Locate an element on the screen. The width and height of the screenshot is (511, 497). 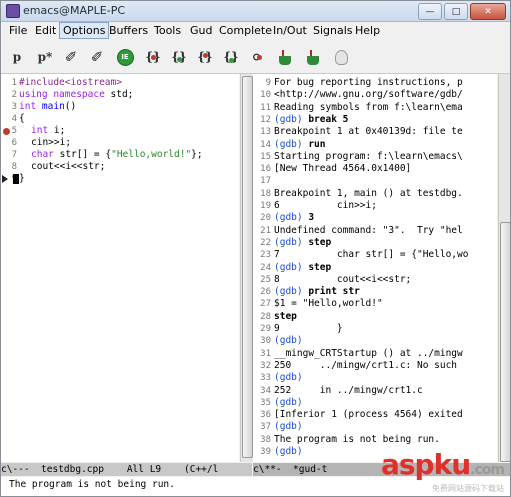
next-icon: {} is located at coordinates (205, 57).